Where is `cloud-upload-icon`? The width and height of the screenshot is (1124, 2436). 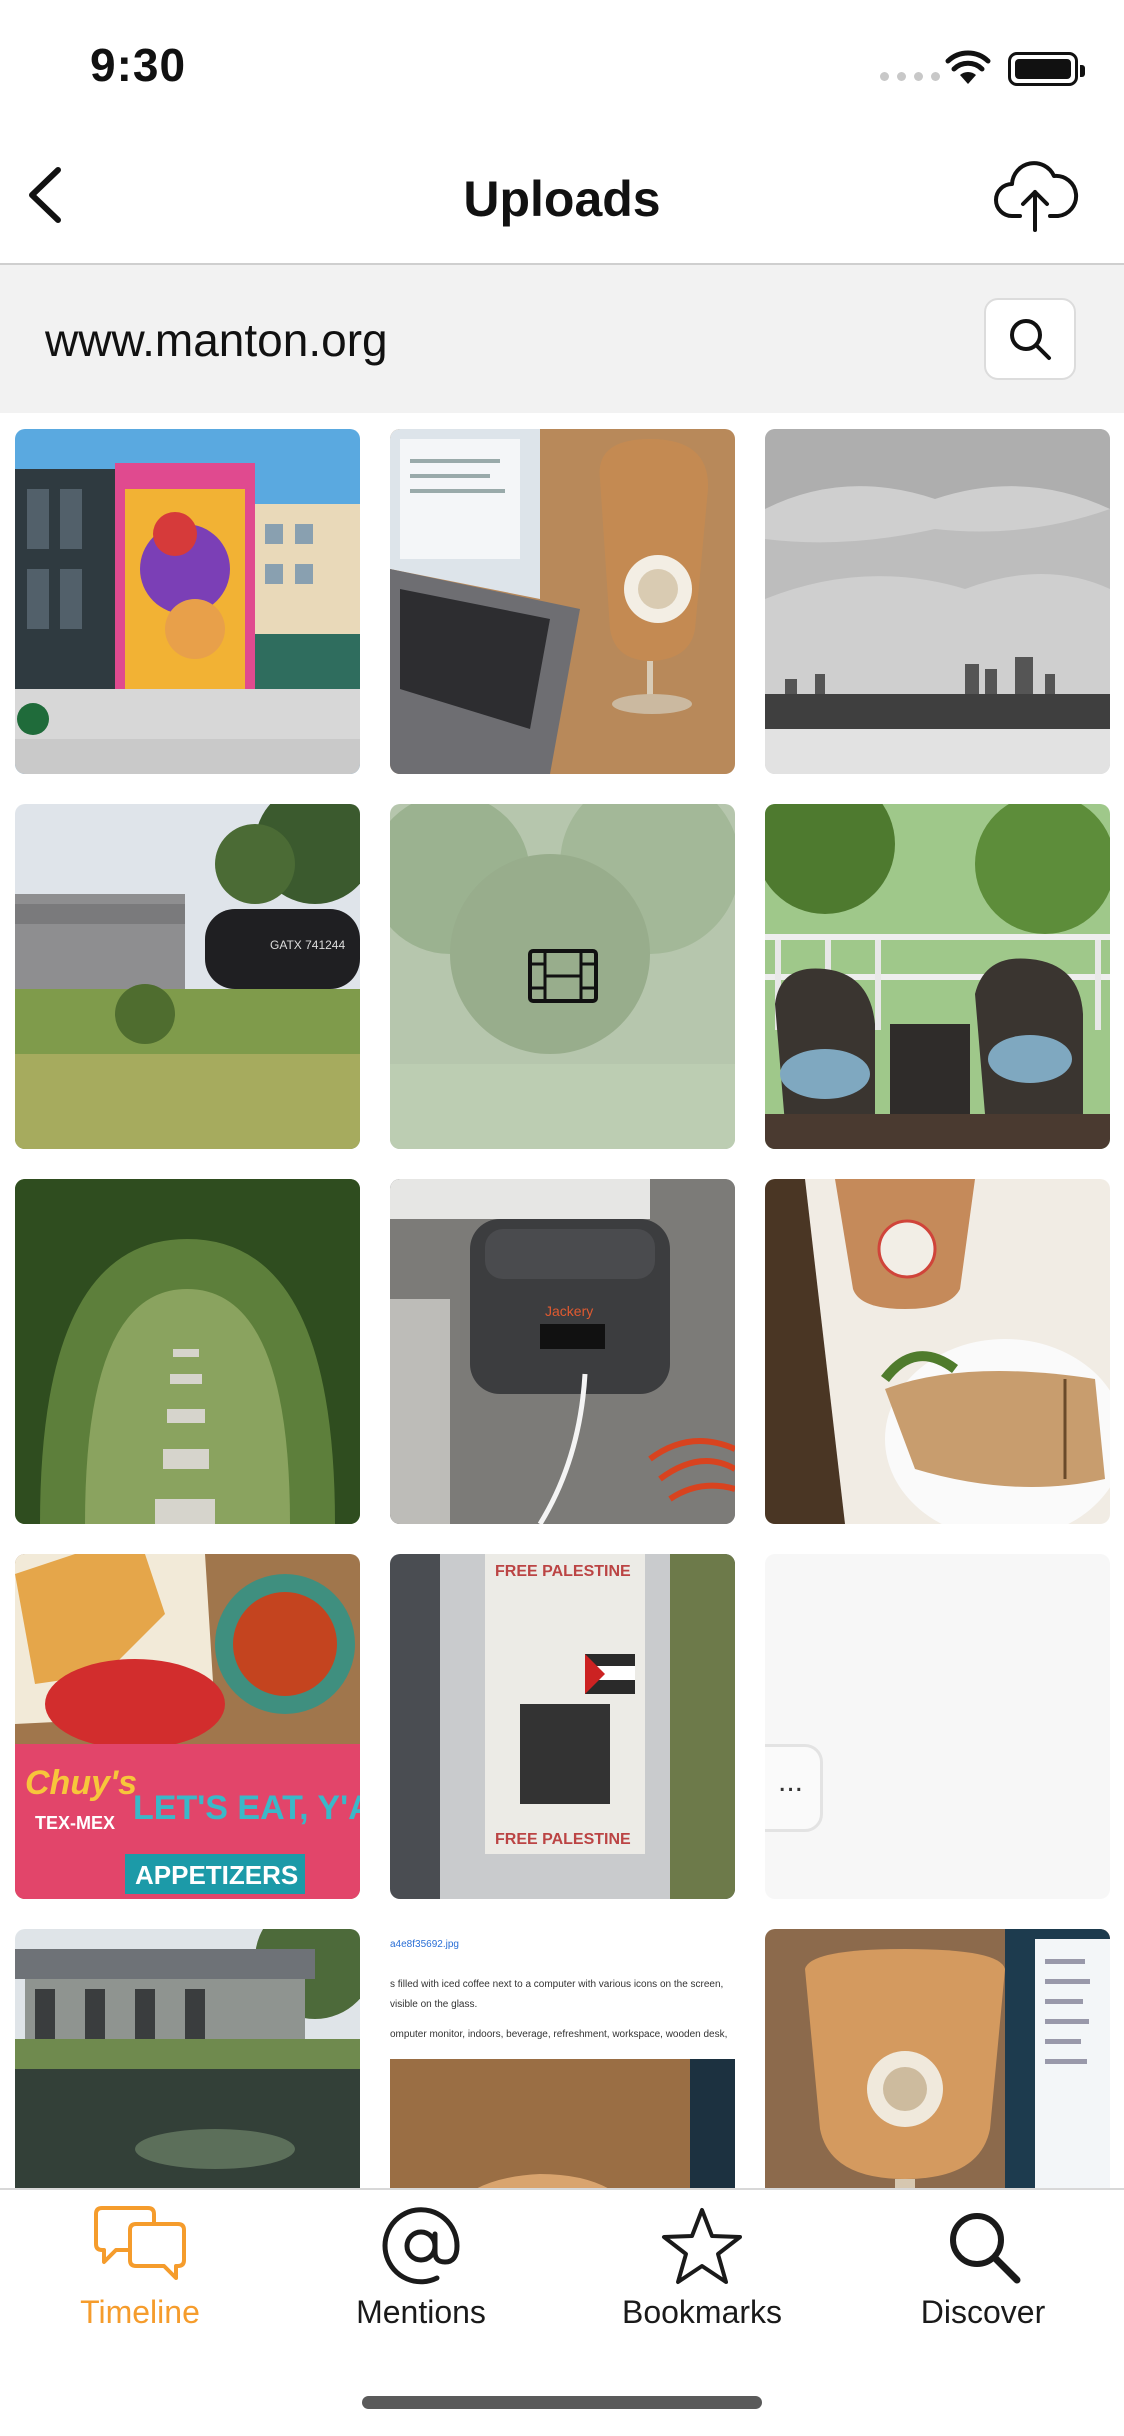 cloud-upload-icon is located at coordinates (1035, 195).